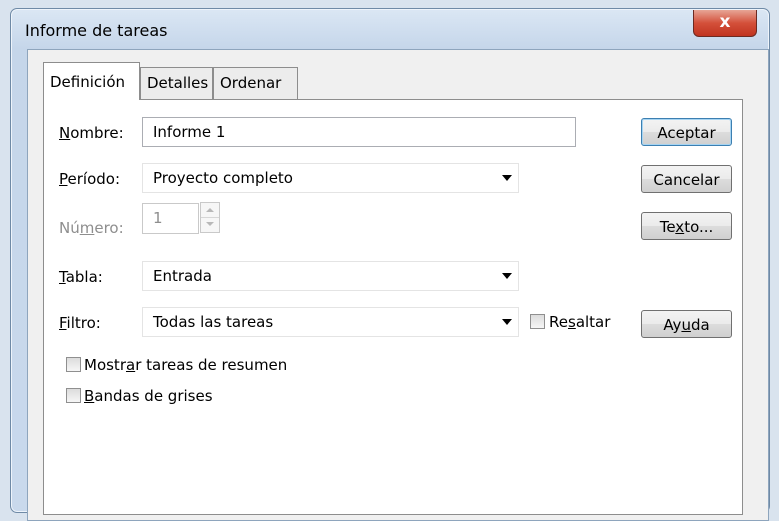 The width and height of the screenshot is (779, 521). Describe the element at coordinates (87, 82) in the screenshot. I see `tab-label: Definición` at that location.